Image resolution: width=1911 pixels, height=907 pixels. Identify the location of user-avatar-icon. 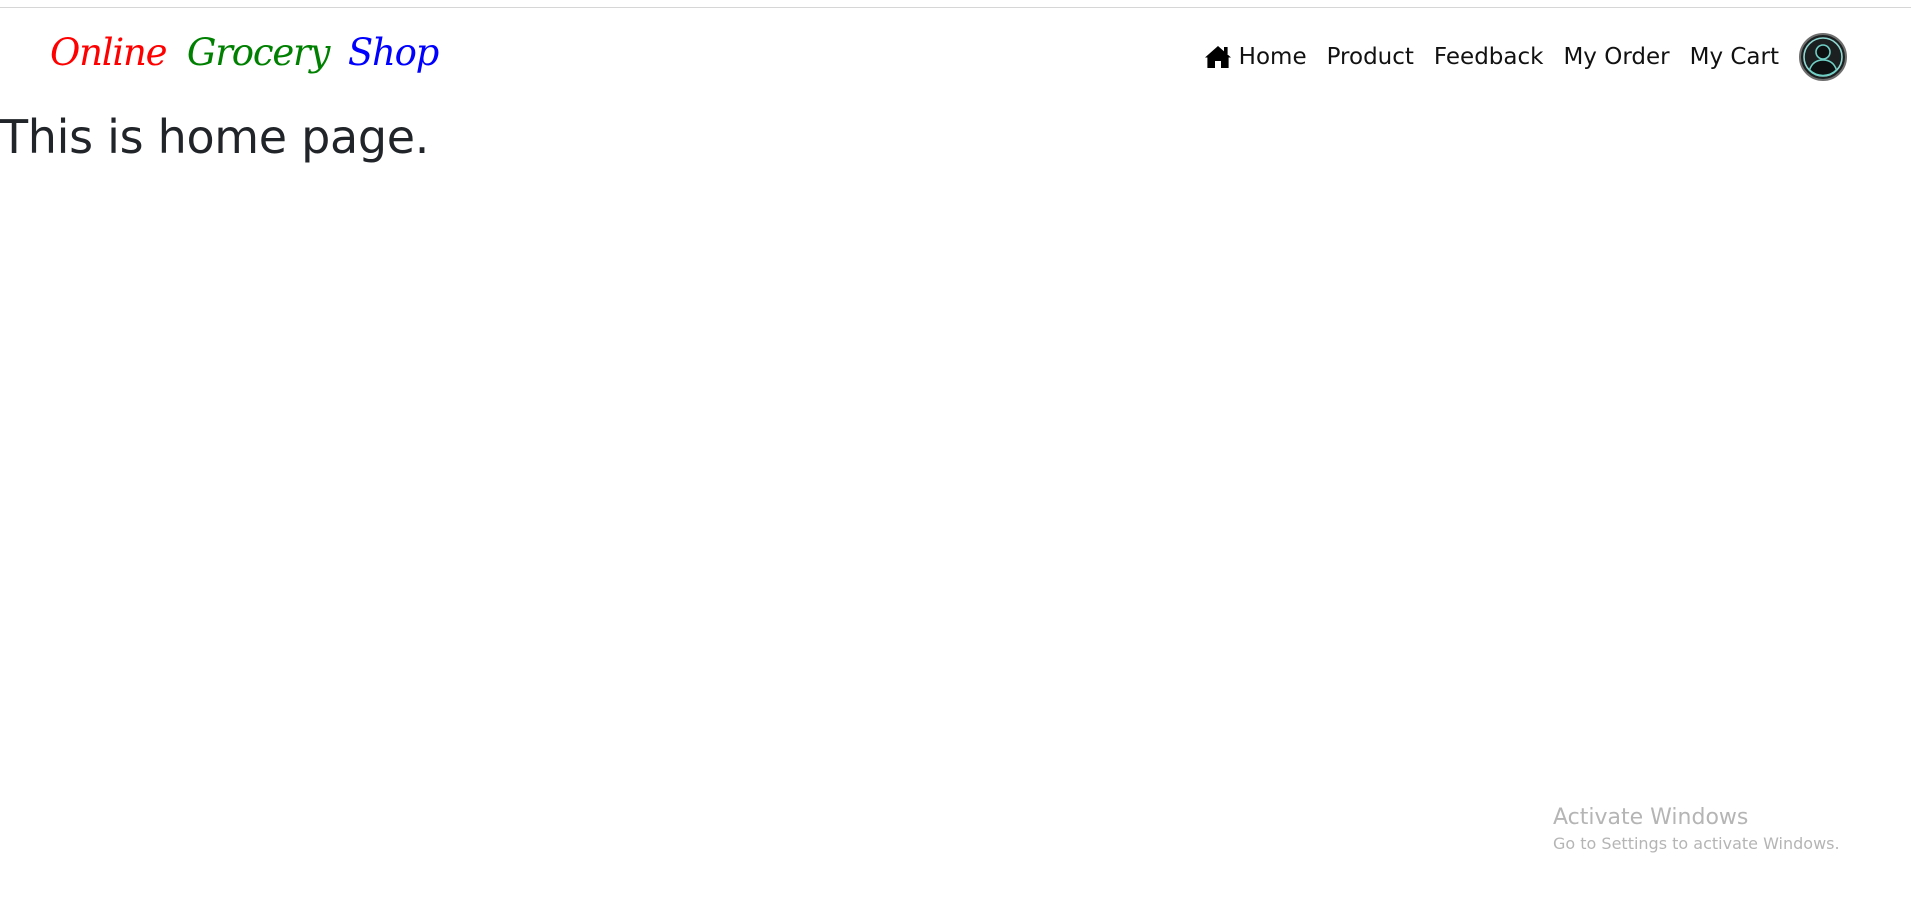
(1823, 57).